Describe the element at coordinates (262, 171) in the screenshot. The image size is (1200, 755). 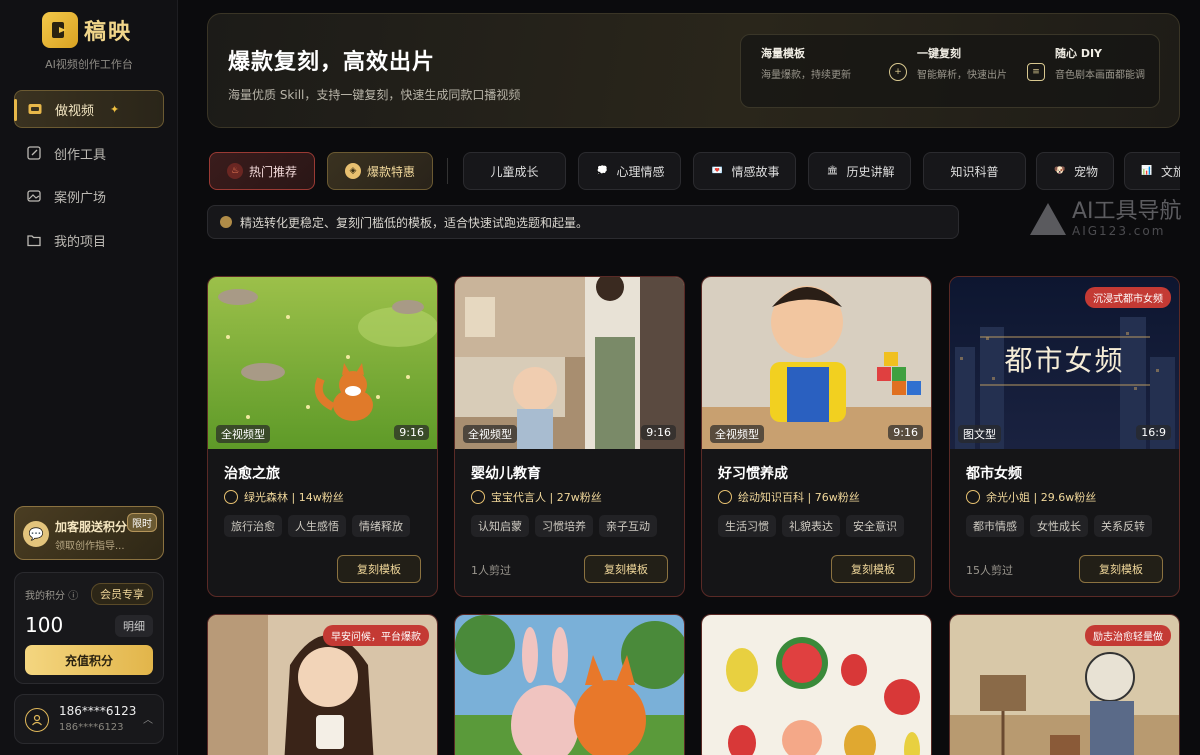
I see `tab-hot: ♨ 热门推荐` at that location.